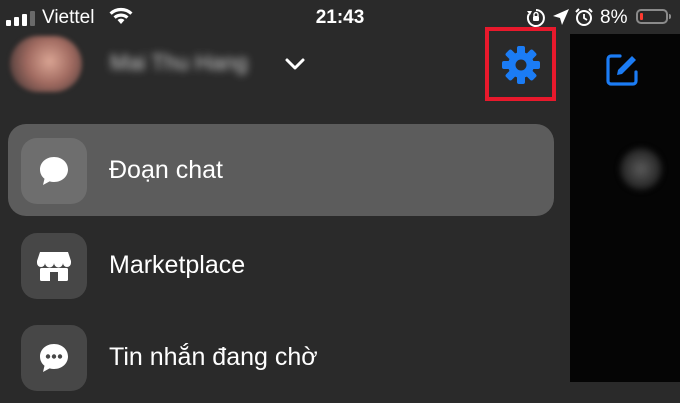 This screenshot has width=680, height=403. What do you see at coordinates (177, 265) in the screenshot?
I see `menu-label-marketplace: Marketplace` at bounding box center [177, 265].